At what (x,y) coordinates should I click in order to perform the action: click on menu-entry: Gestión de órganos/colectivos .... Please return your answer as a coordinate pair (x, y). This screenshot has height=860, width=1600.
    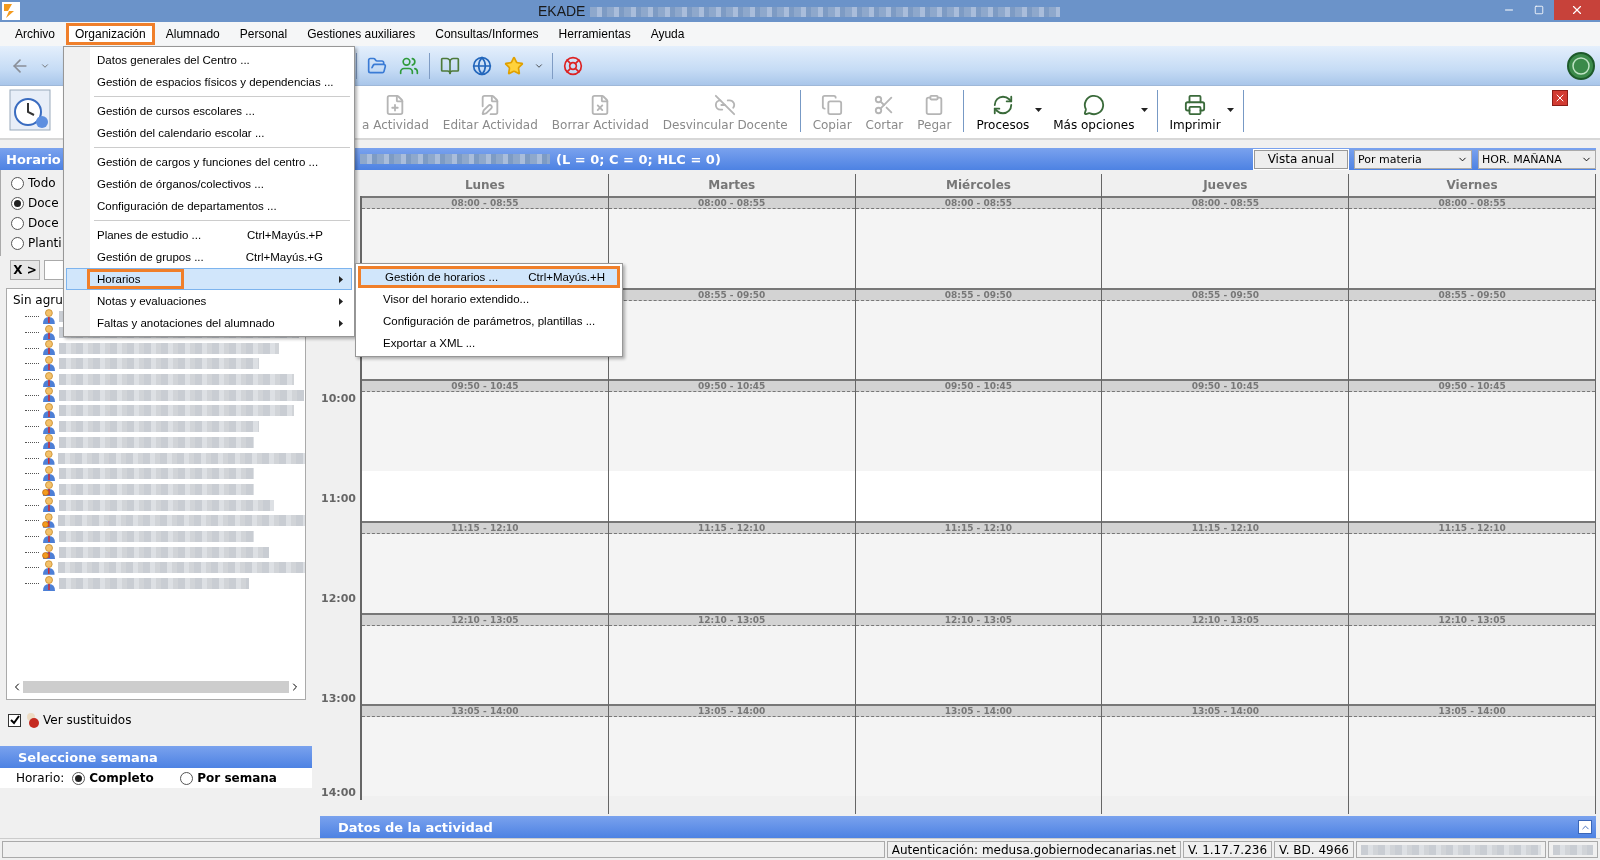
    Looking at the image, I should click on (209, 184).